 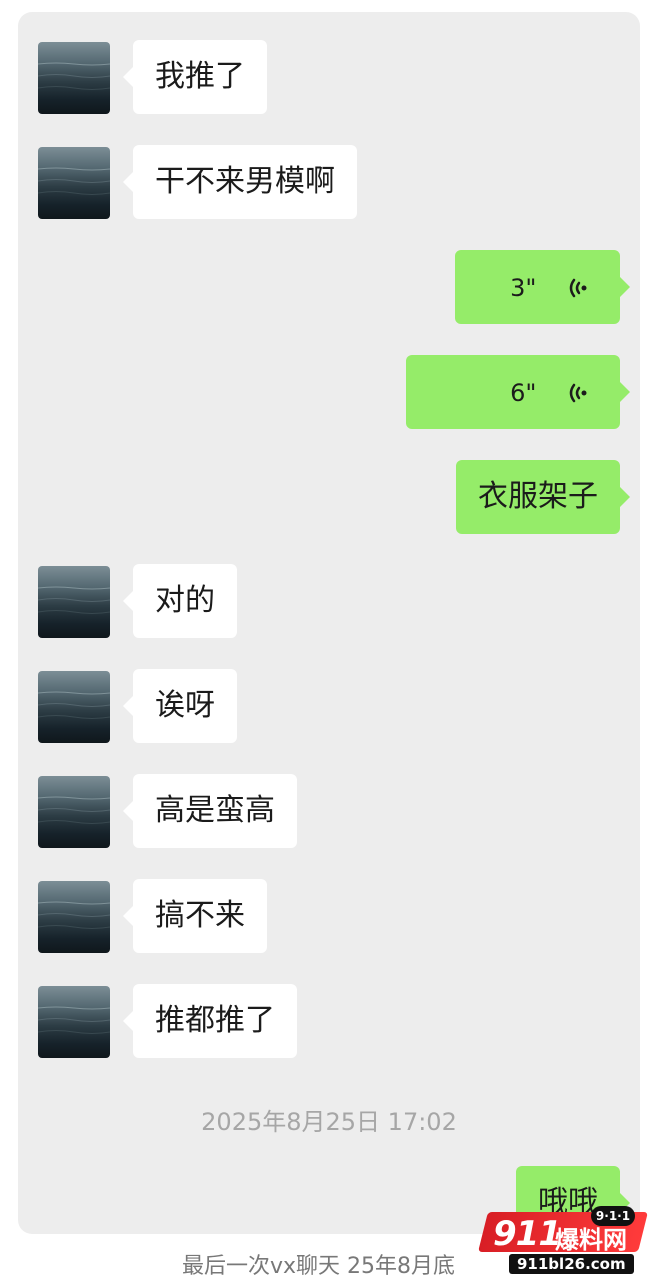 I want to click on message-row: 衣服架子, so click(x=329, y=498).